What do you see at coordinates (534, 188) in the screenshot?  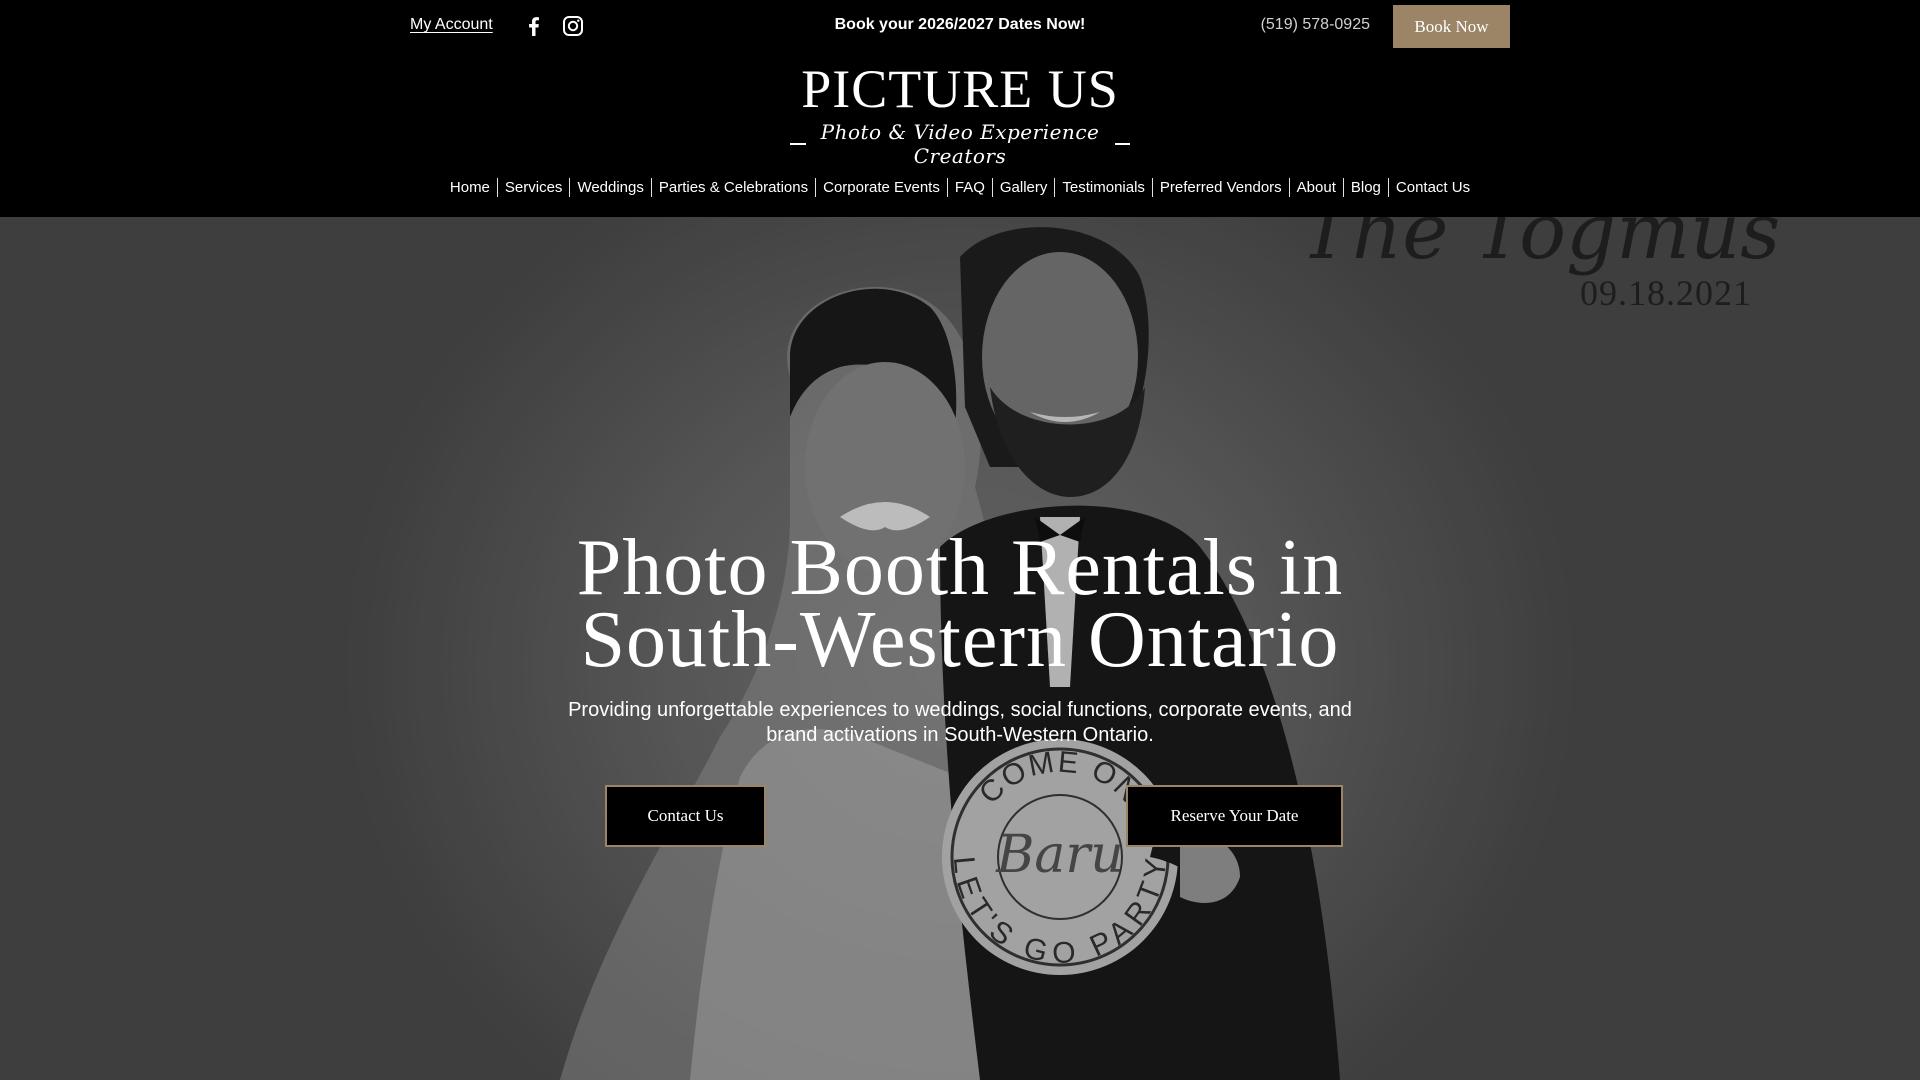 I see `nav-item-services: Services` at bounding box center [534, 188].